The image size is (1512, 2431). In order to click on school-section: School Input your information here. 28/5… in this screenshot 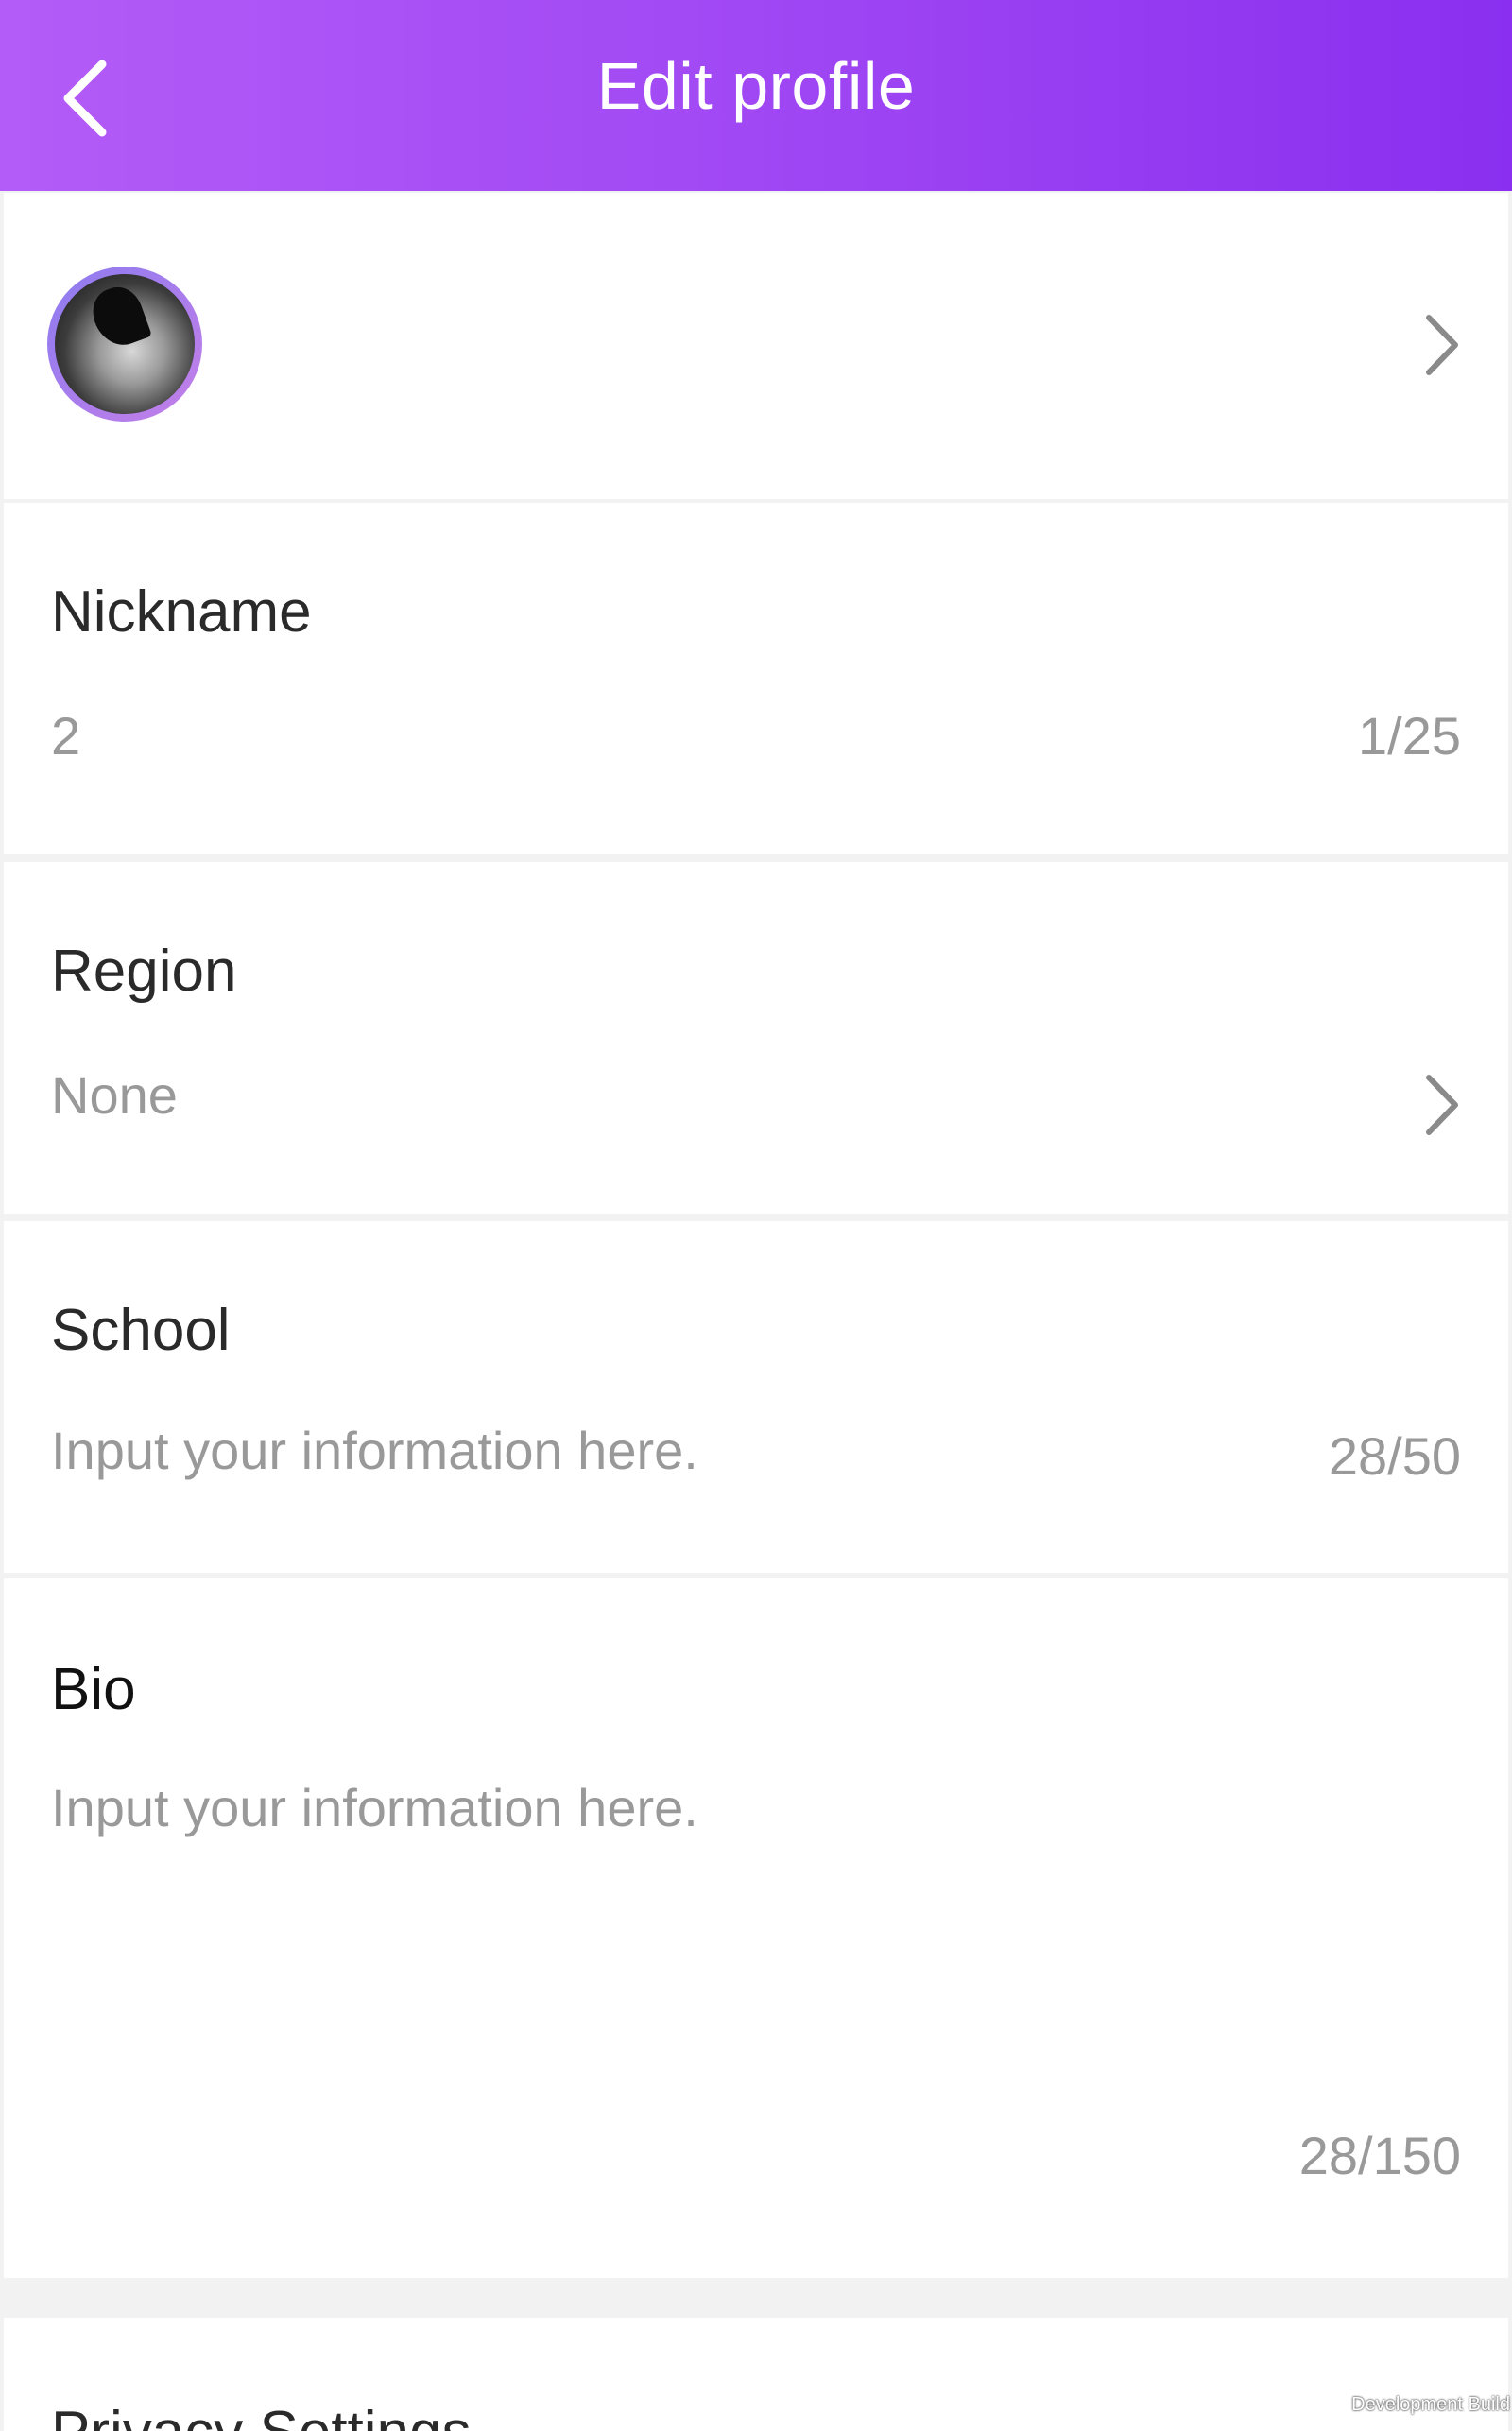, I will do `click(756, 1397)`.